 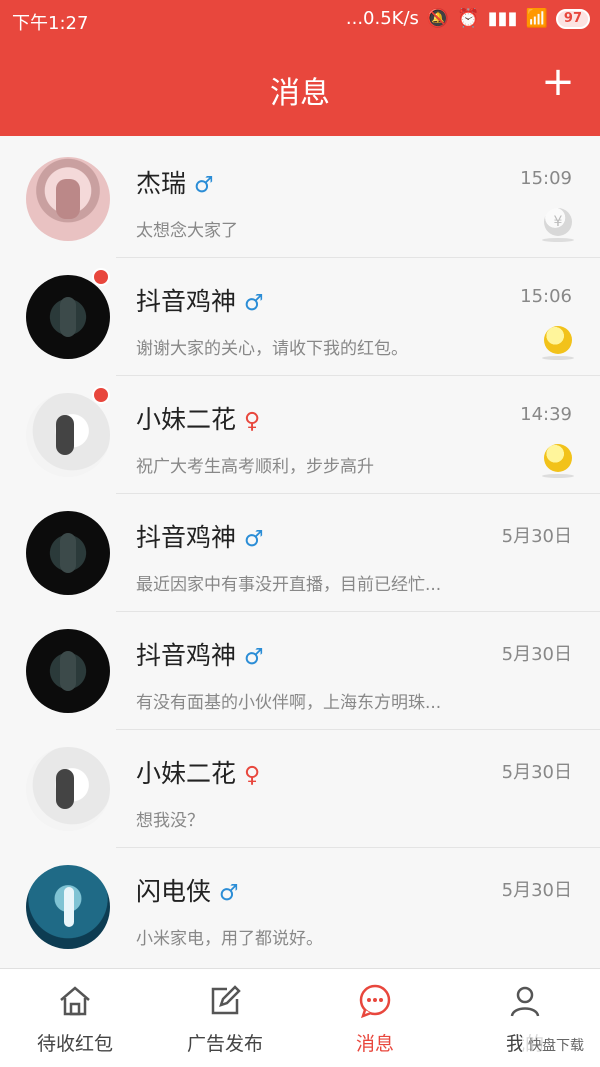 I want to click on message-row: 抖音鸡神 ♂ 15:06 谢谢大家的关心，请收下我的红包。, so click(x=300, y=317).